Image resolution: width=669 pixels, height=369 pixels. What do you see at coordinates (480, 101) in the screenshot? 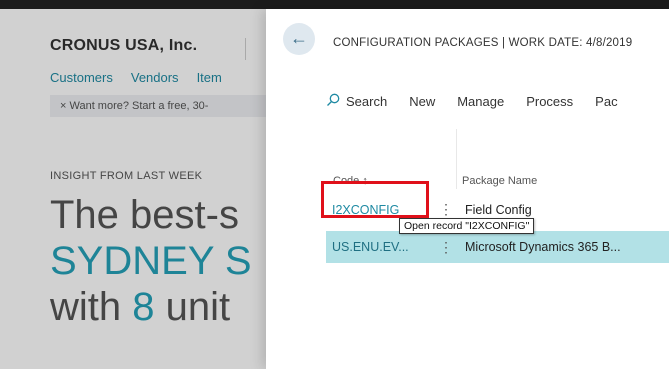
I see `manage-menu: Manage` at bounding box center [480, 101].